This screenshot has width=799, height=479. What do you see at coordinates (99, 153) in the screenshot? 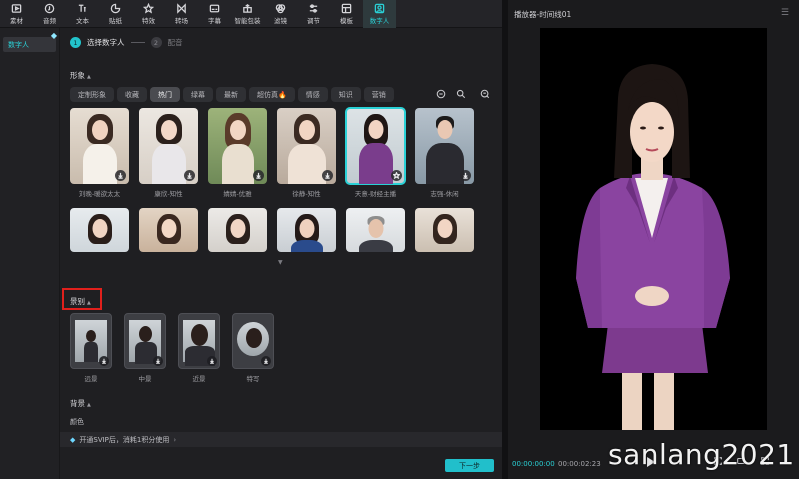
I see `avatar-card: 刘晚-暖欲太太` at bounding box center [99, 153].